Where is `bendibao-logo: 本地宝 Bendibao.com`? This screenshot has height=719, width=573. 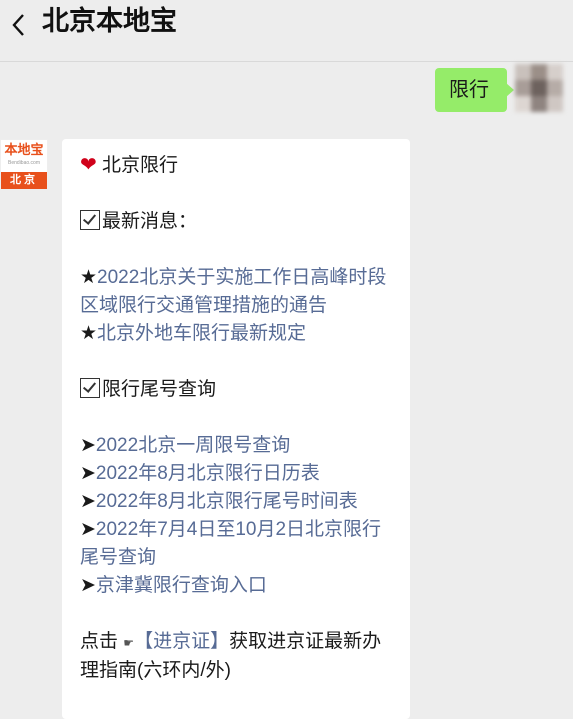 bendibao-logo: 本地宝 Bendibao.com is located at coordinates (24, 156).